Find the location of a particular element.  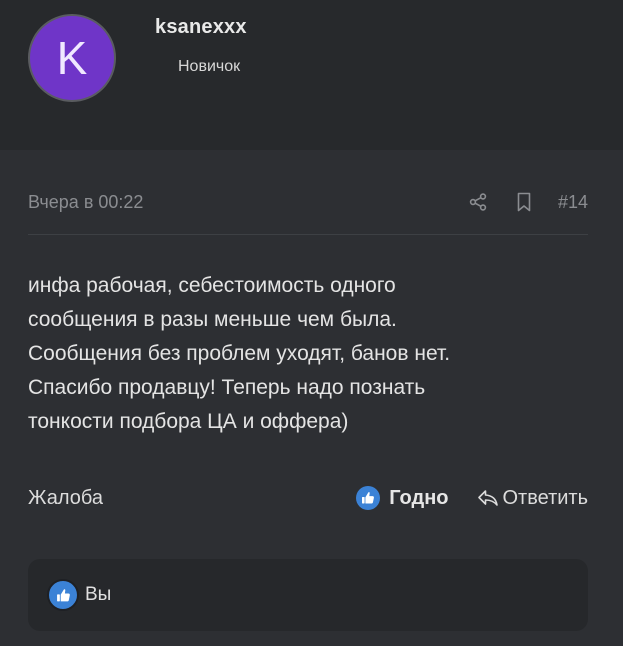

post-actions: Жалоба Годно Ответить is located at coordinates (308, 498).